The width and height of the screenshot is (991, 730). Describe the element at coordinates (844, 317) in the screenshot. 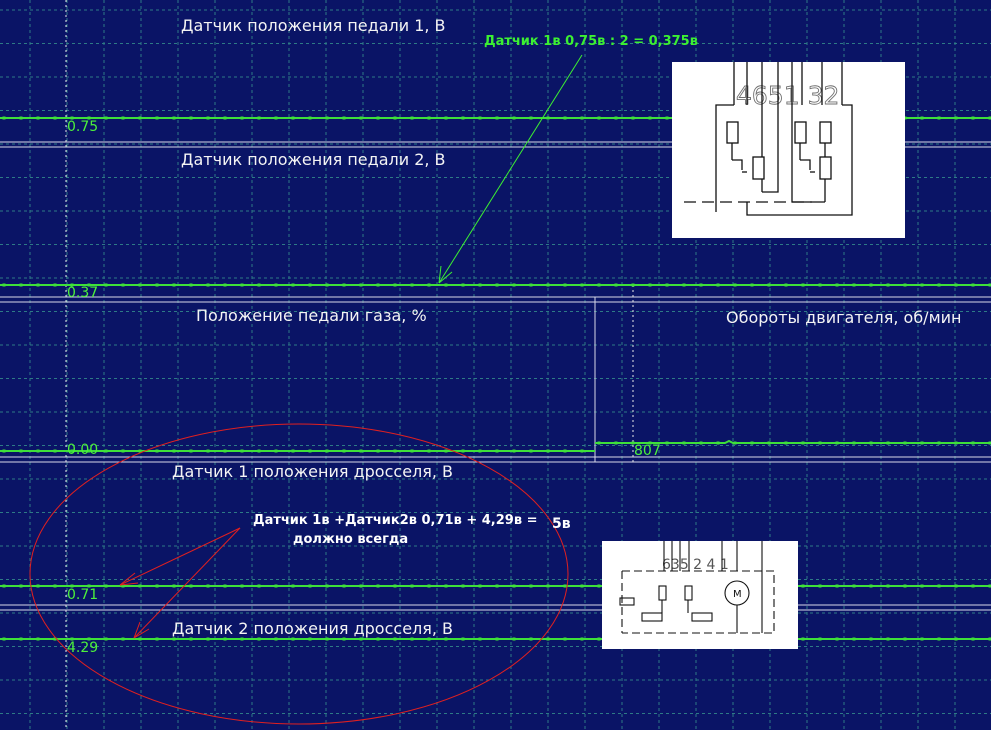

I see `channel-label-engine-rpm: Обороты двигателя, об/мин` at that location.